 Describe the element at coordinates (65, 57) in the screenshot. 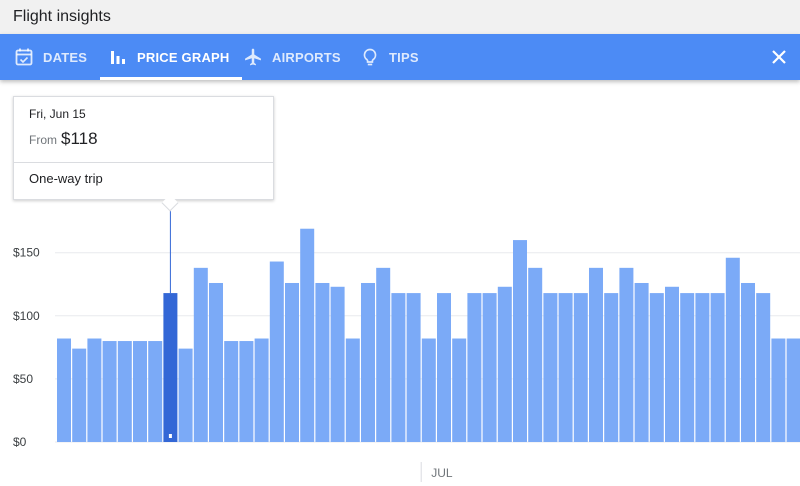

I see `tab-dates-label: DATES` at that location.